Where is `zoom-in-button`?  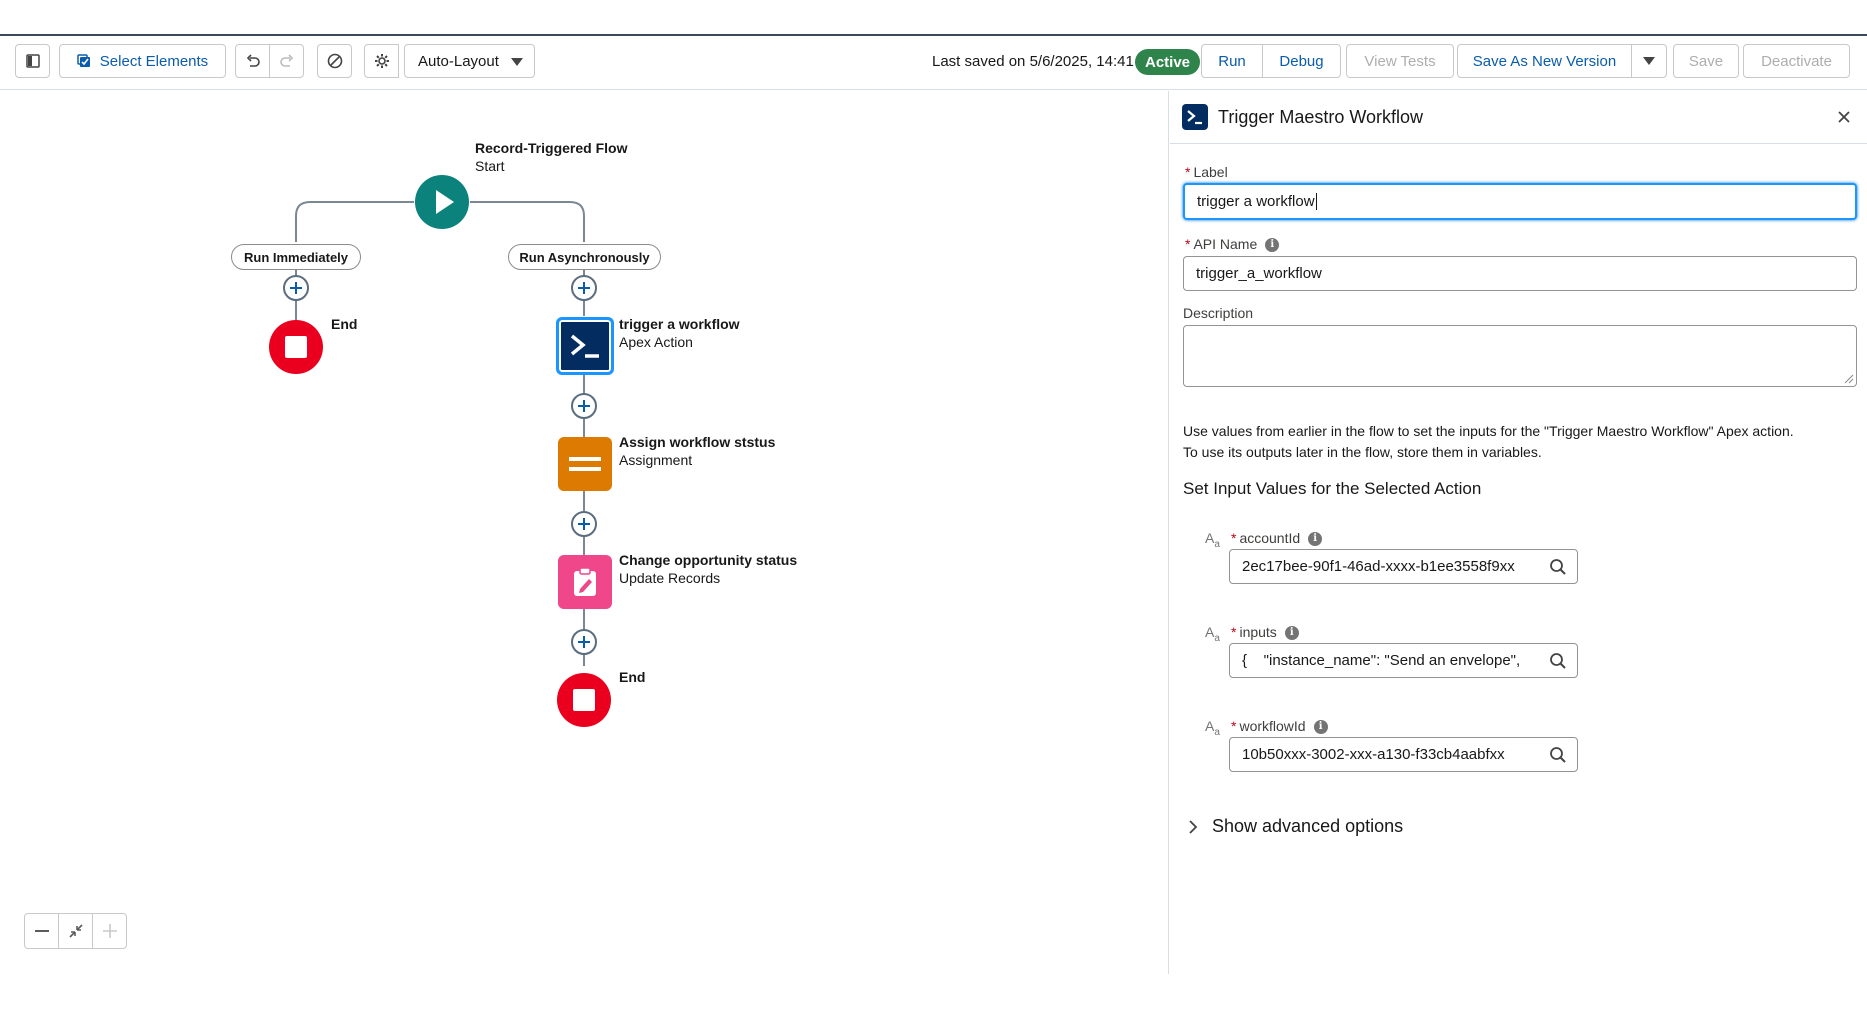
zoom-in-button is located at coordinates (109, 931).